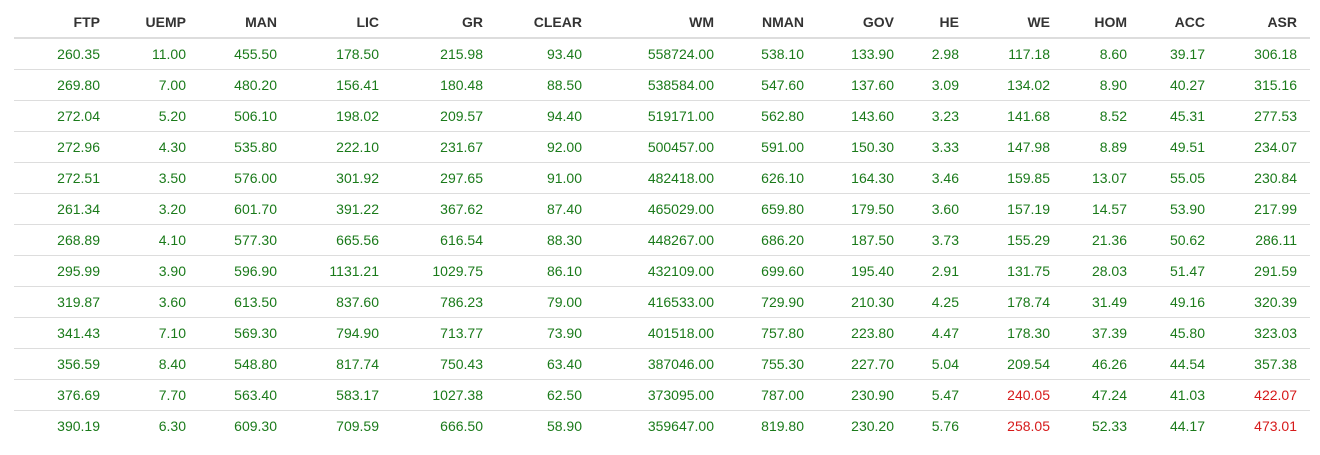  What do you see at coordinates (1017, 53) in the screenshot?
I see `cell-we: 117.18` at bounding box center [1017, 53].